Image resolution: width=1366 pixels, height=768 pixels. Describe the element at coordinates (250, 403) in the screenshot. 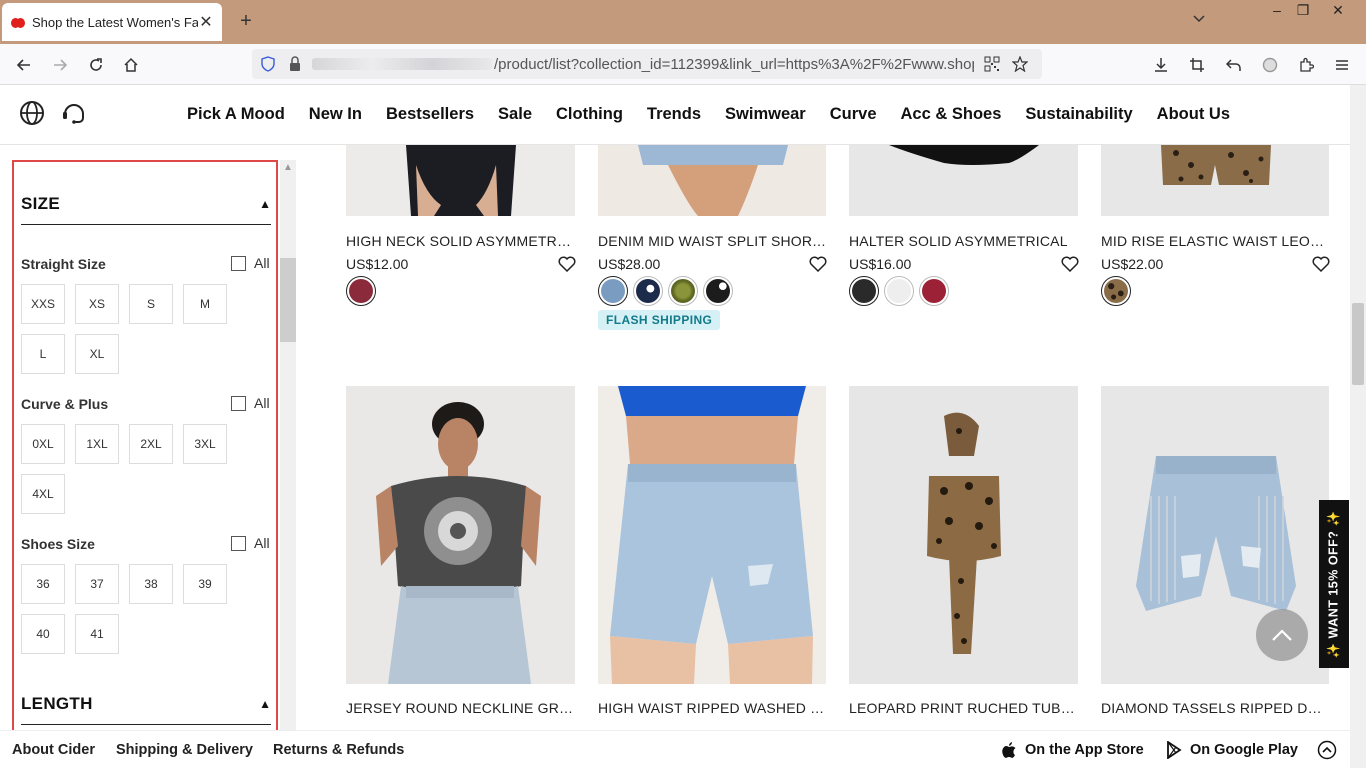

I see `curve-plus-all-checkbox: All` at that location.